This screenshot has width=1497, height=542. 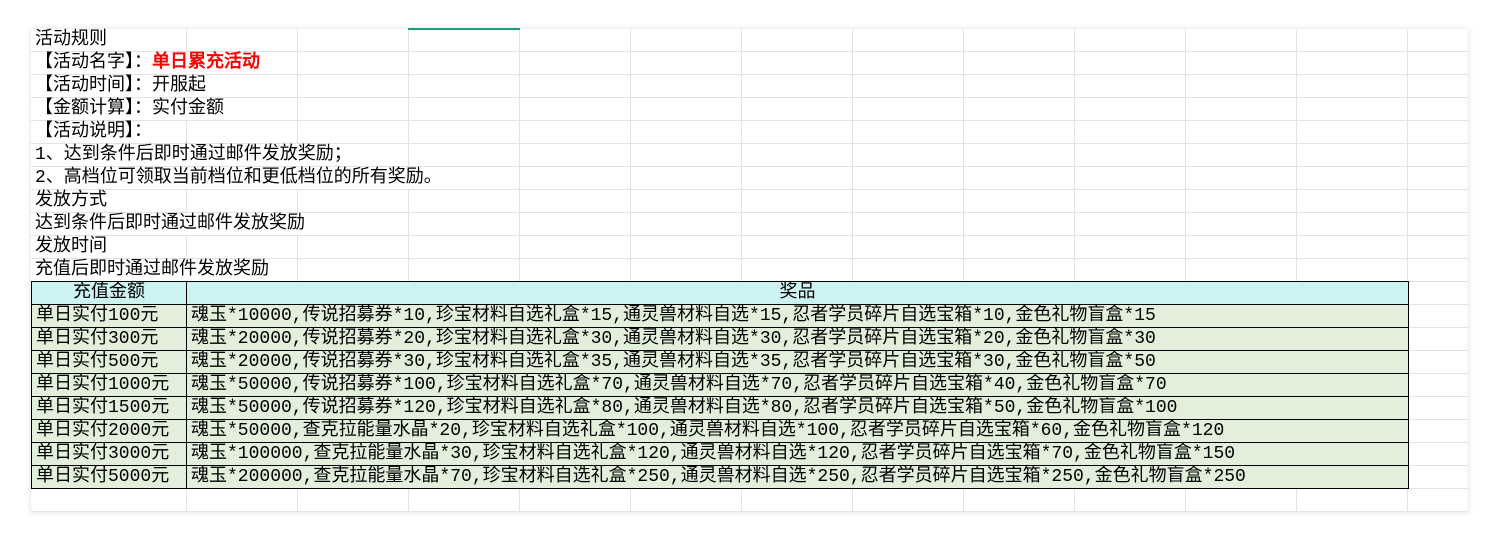 I want to click on activity-time-label: 【活动时间】：, so click(x=93, y=86).